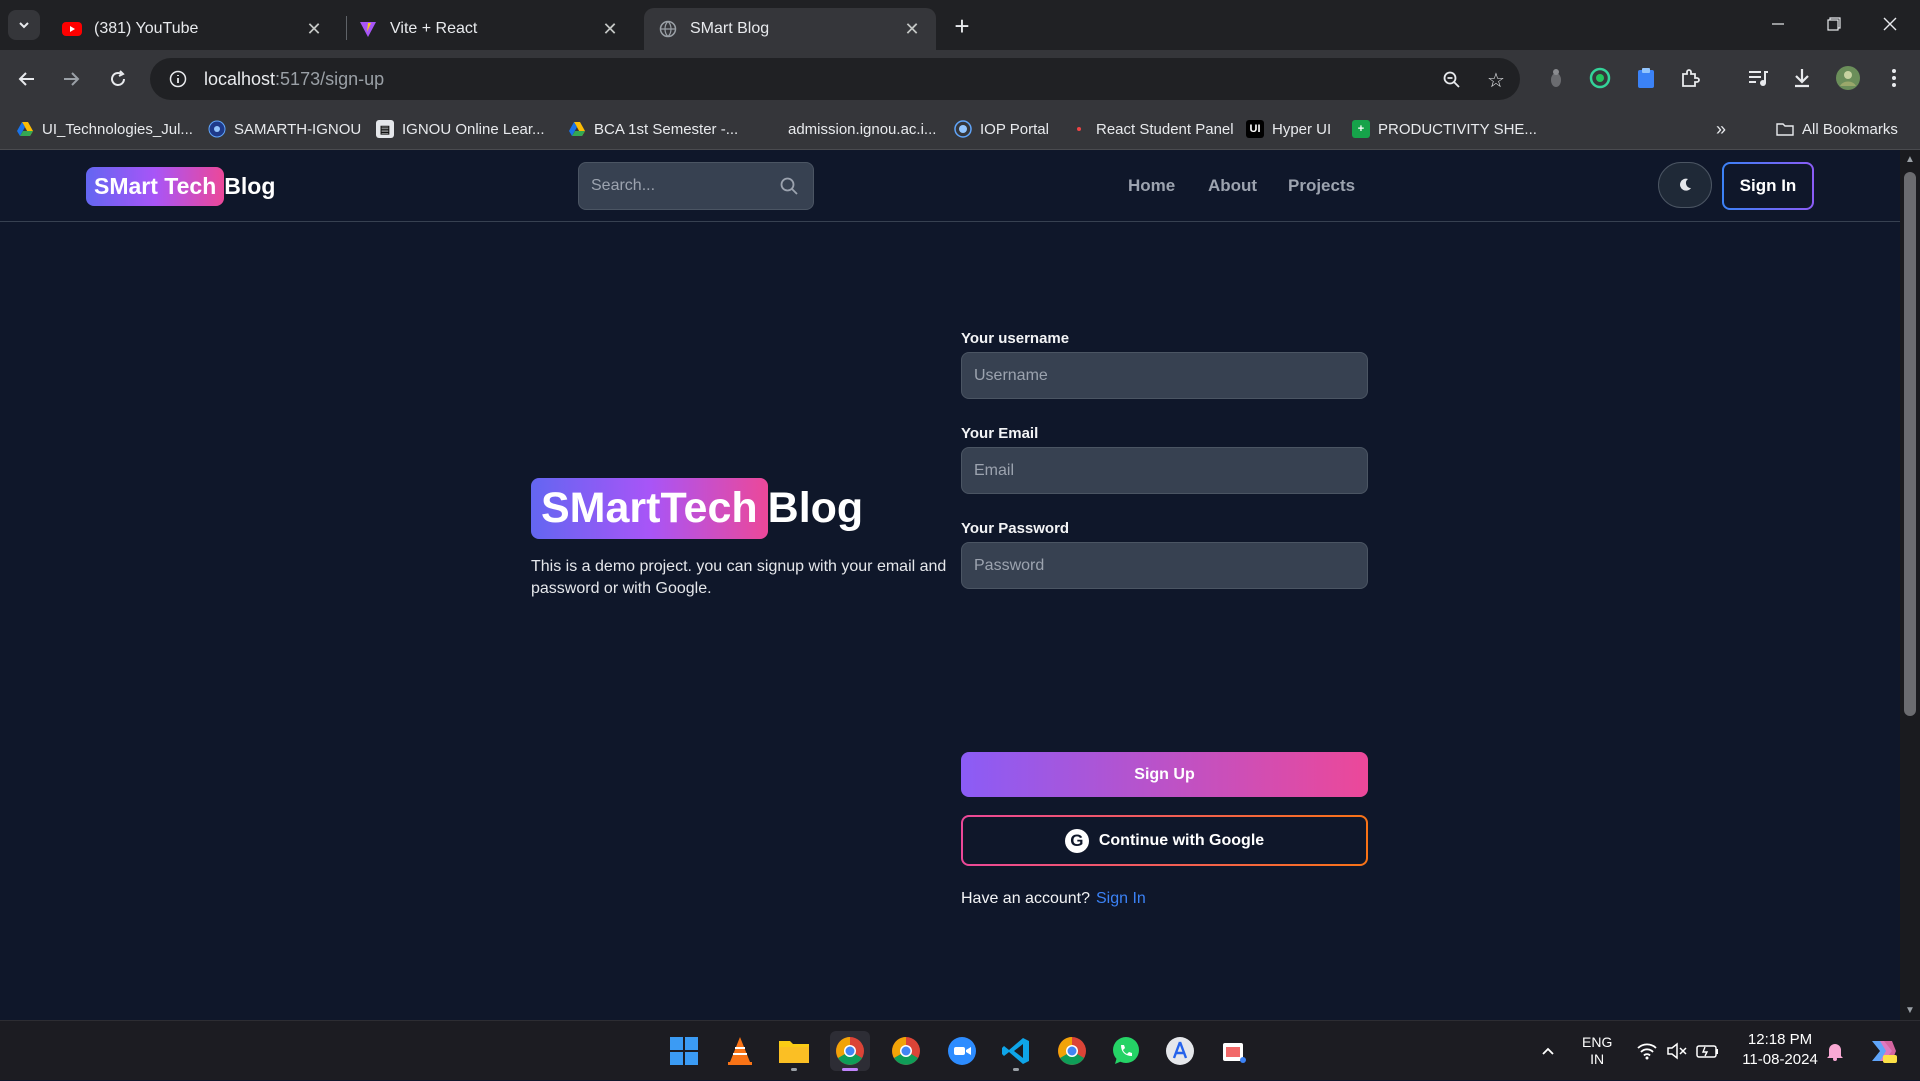  Describe the element at coordinates (1164, 470) in the screenshot. I see `email-field` at that location.